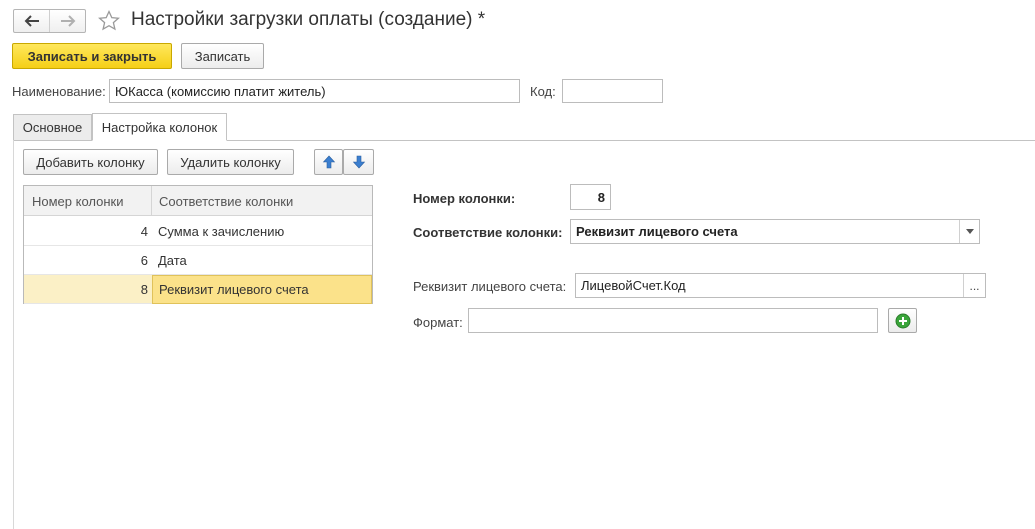 This screenshot has width=1035, height=529. What do you see at coordinates (775, 231) in the screenshot?
I see `mapping-select: Реквизит лицевого счета` at bounding box center [775, 231].